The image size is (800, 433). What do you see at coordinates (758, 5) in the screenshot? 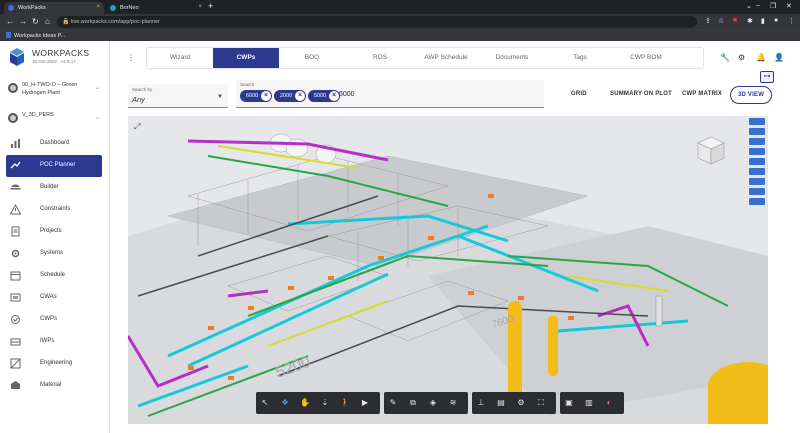
I see `minimize-icon: –` at bounding box center [758, 5].